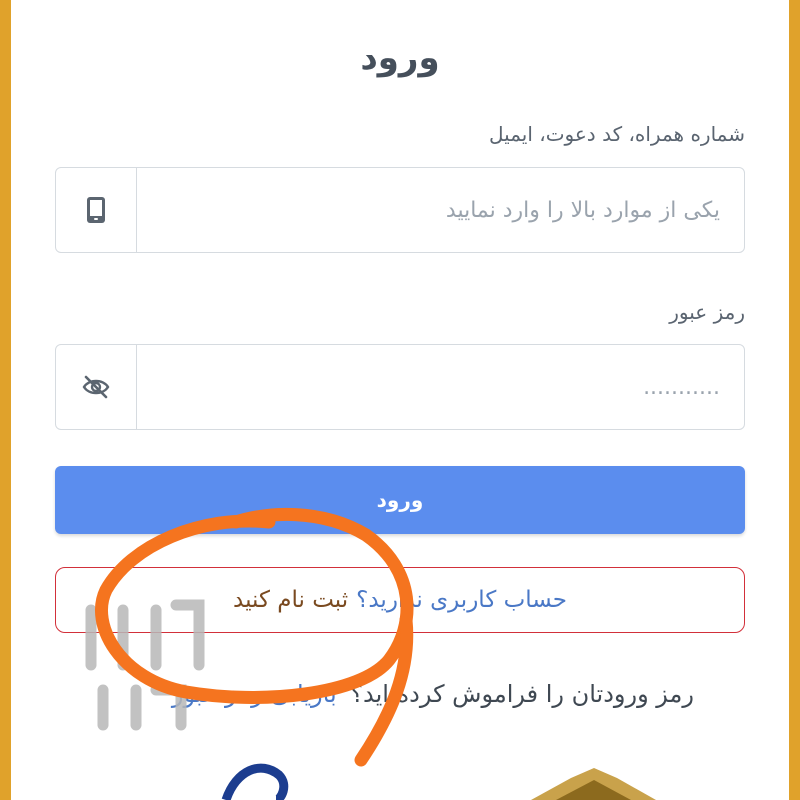  I want to click on forgot-text: رمز ورودتان را فراموش کرده اید؟, so click(522, 694).